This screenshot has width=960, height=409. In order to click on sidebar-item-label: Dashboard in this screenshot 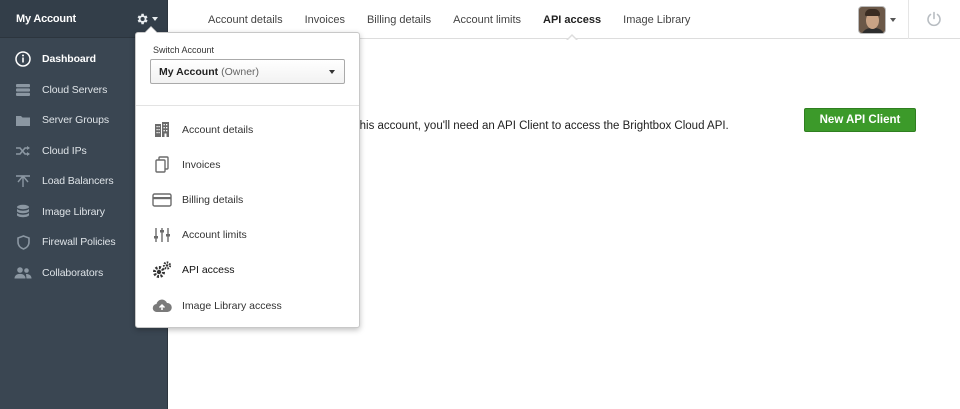, I will do `click(69, 59)`.